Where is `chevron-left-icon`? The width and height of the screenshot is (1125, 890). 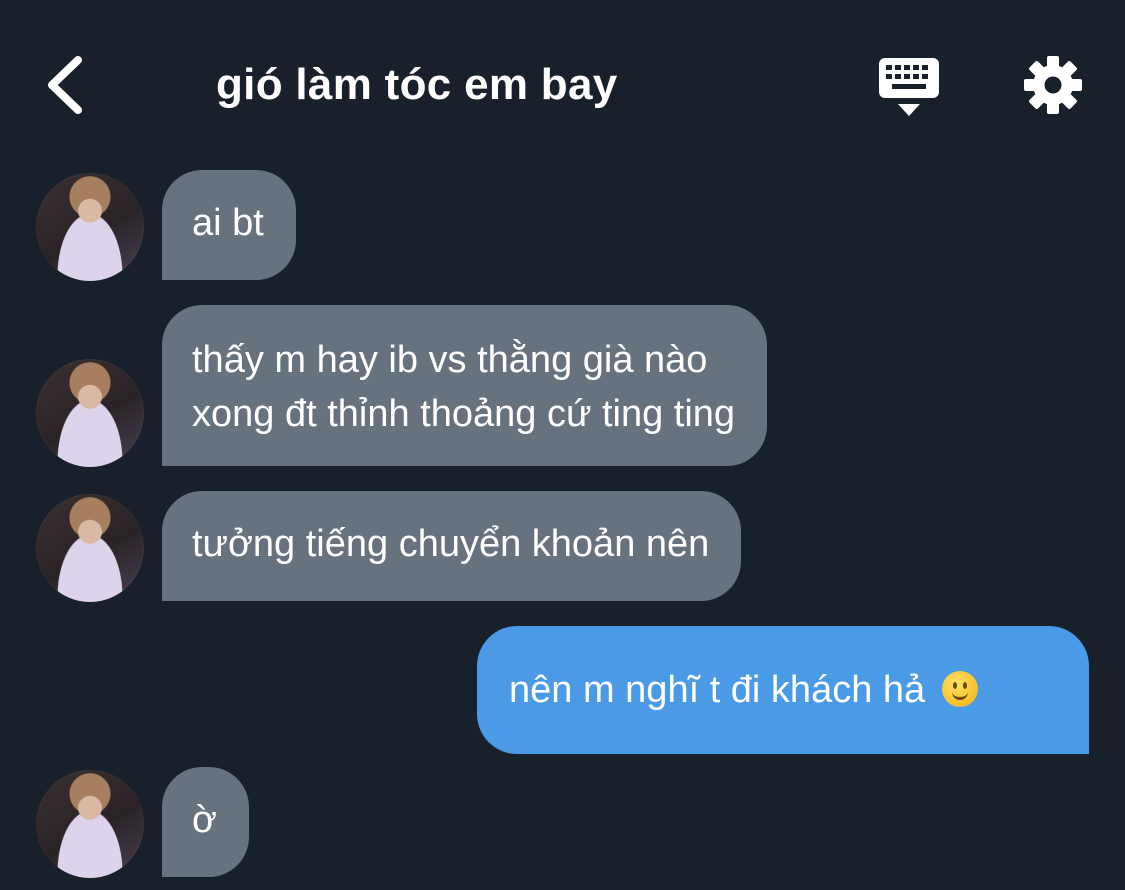
chevron-left-icon is located at coordinates (65, 85).